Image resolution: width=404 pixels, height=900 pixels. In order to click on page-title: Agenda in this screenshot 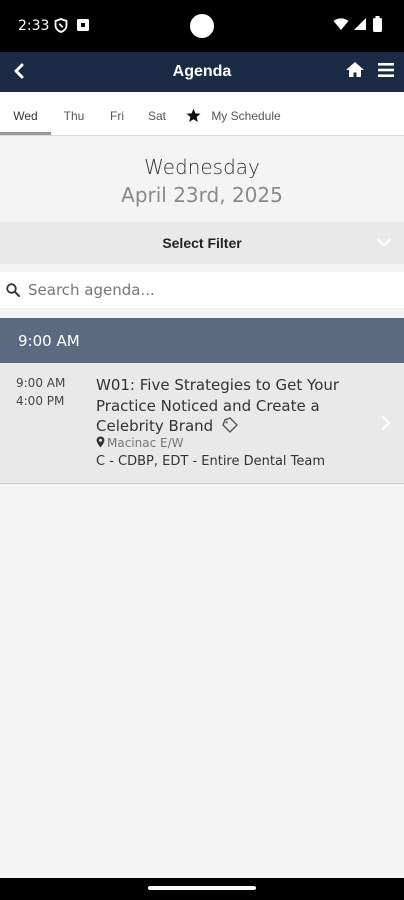, I will do `click(202, 71)`.